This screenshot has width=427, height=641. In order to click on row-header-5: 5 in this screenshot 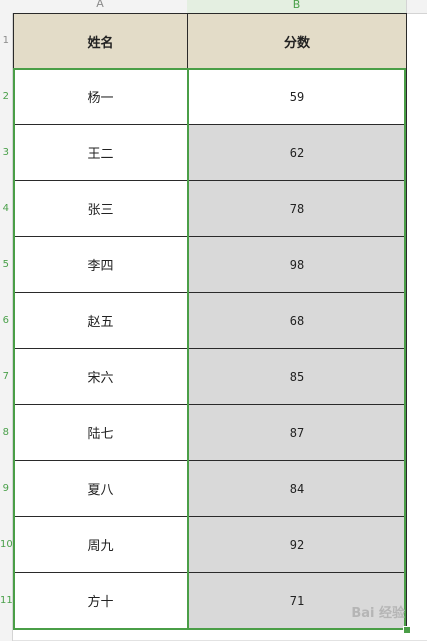, I will do `click(4, 264)`.